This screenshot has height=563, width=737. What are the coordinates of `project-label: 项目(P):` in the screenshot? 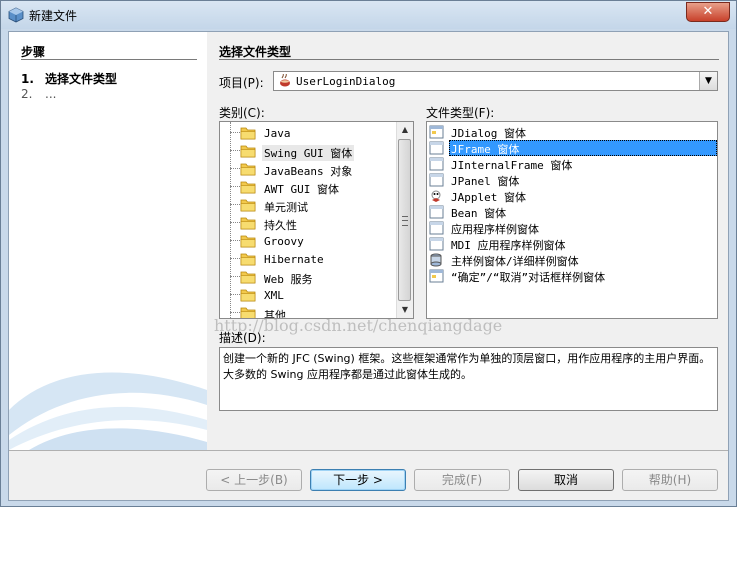 It's located at (241, 83).